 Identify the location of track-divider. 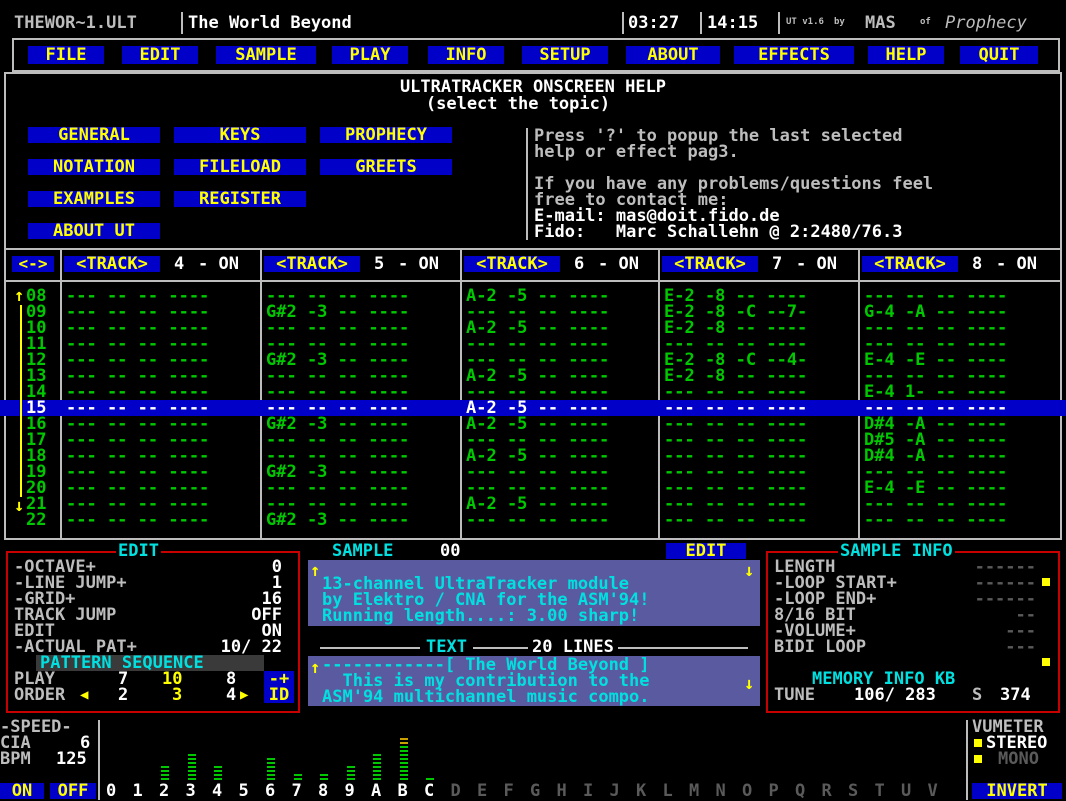
(61, 393).